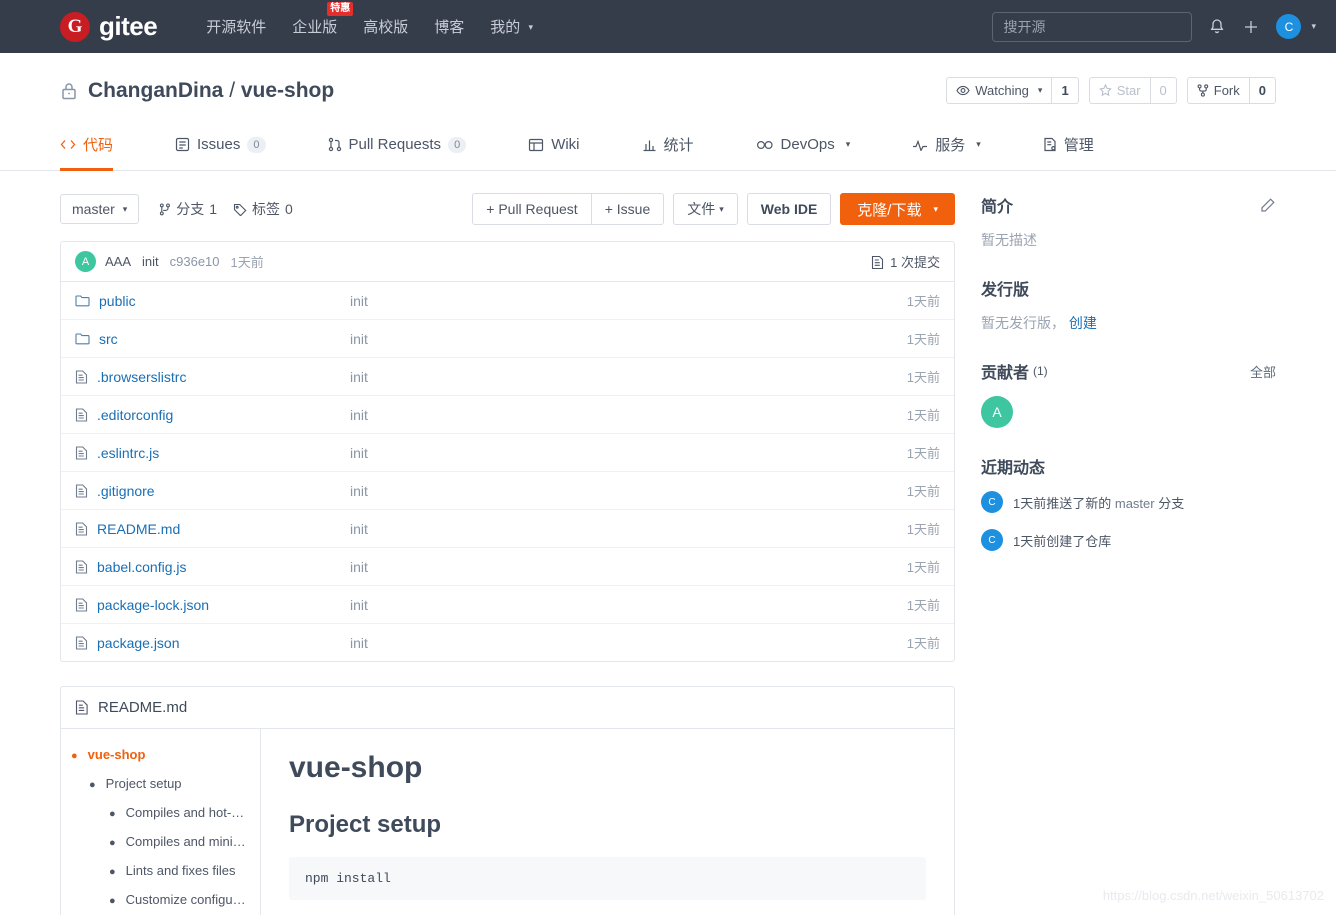  What do you see at coordinates (155, 90) in the screenshot?
I see `repo-owner: ChanganDina` at bounding box center [155, 90].